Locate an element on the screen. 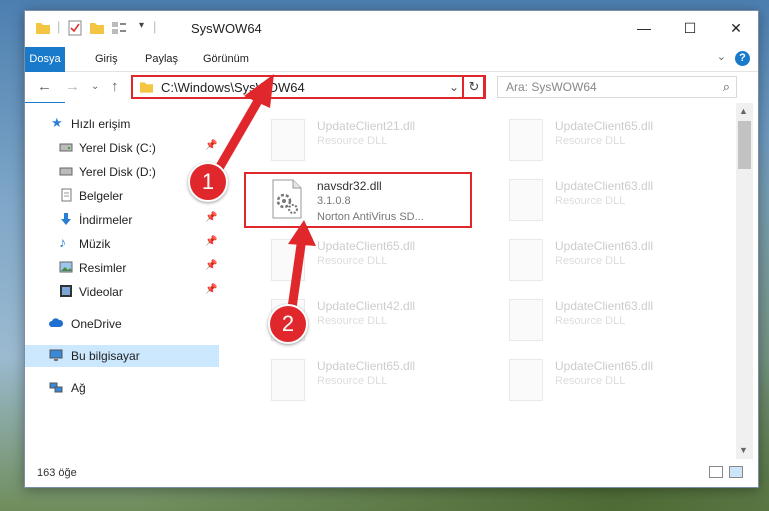 This screenshot has height=511, width=769. callout-badge-1: 1 is located at coordinates (208, 182).